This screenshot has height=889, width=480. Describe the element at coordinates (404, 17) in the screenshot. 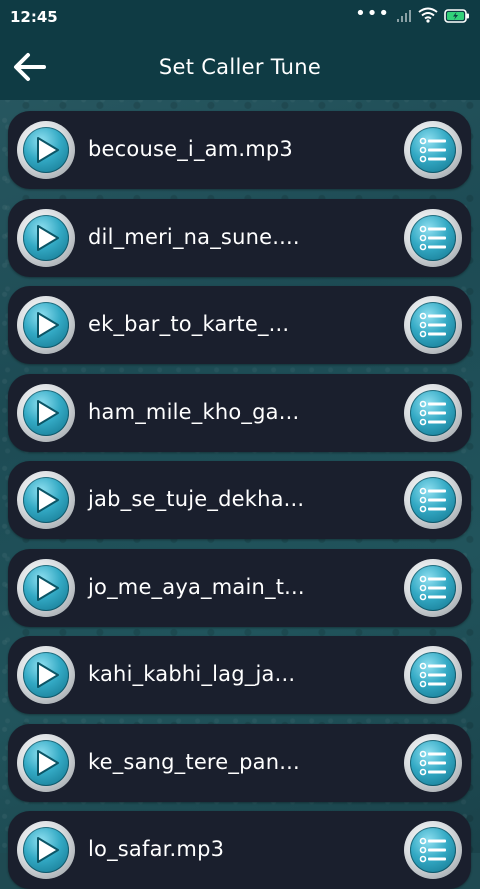

I see `signal-icon` at that location.